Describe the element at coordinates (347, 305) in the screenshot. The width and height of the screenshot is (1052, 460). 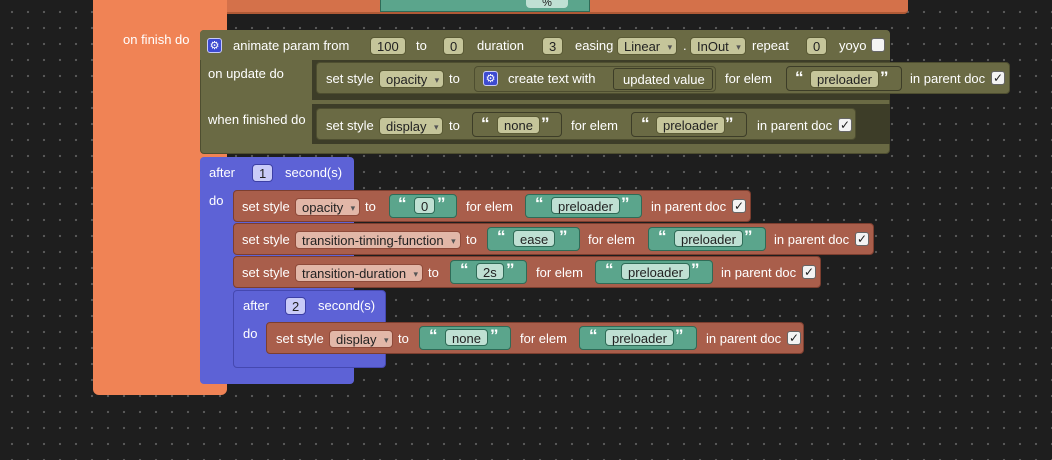
I see `after-2-seconds-label: second(s)` at that location.